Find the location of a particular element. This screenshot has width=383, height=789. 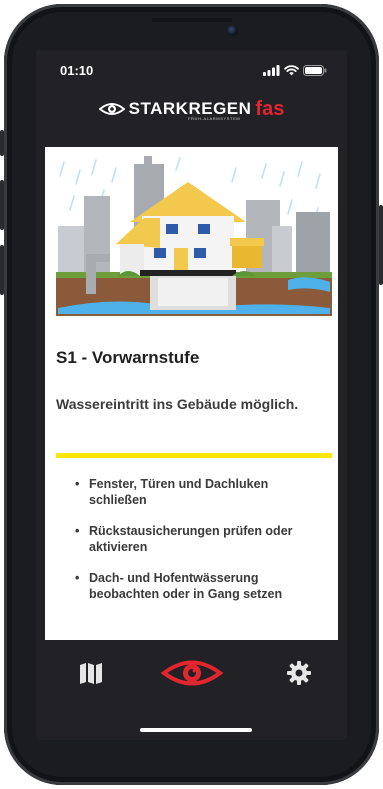

flood-house-illustration is located at coordinates (194, 236).